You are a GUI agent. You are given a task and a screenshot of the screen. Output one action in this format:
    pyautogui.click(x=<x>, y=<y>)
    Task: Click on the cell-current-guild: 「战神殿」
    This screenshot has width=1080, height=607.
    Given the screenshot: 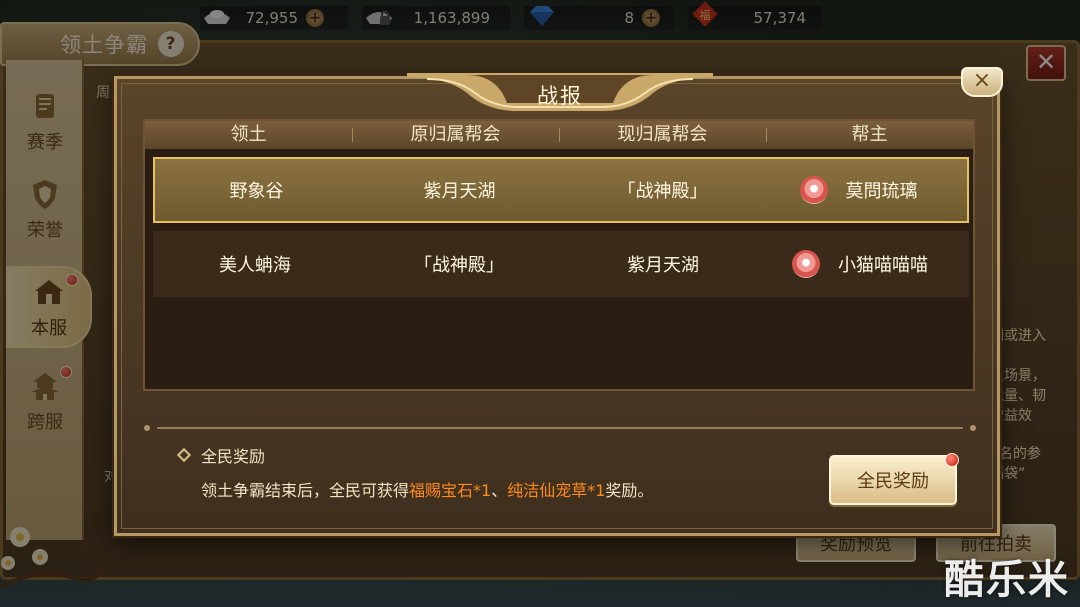 What is the action you would take?
    pyautogui.click(x=662, y=191)
    